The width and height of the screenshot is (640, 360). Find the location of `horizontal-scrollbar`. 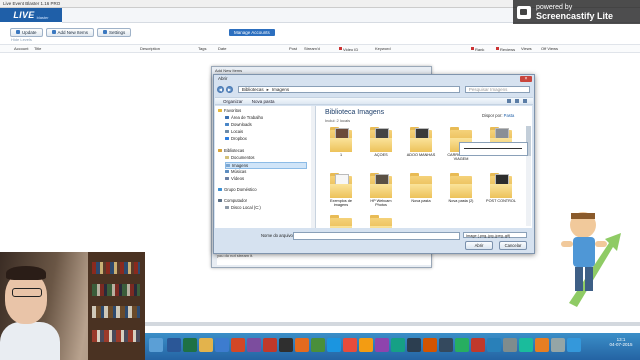

horizontal-scrollbar is located at coordinates (392, 324).